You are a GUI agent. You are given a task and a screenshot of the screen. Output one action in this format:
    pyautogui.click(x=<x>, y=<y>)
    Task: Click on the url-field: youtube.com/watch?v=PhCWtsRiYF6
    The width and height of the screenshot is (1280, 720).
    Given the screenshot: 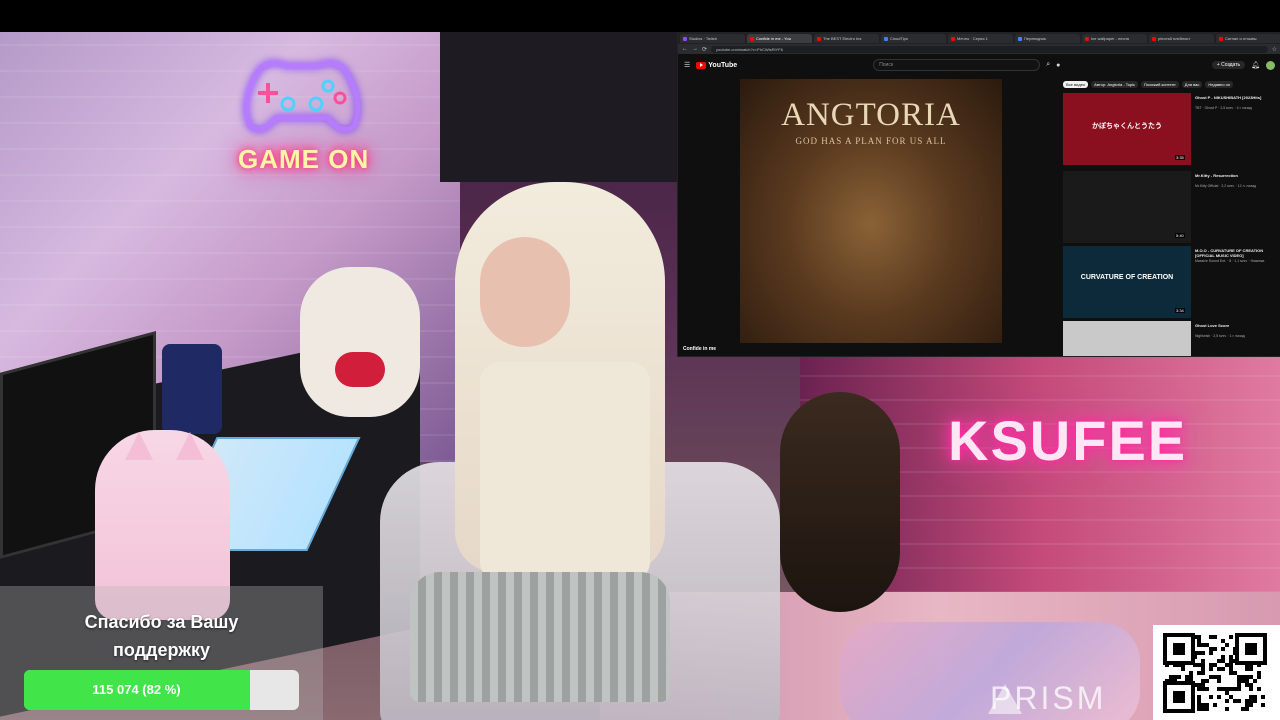 What is the action you would take?
    pyautogui.click(x=989, y=49)
    